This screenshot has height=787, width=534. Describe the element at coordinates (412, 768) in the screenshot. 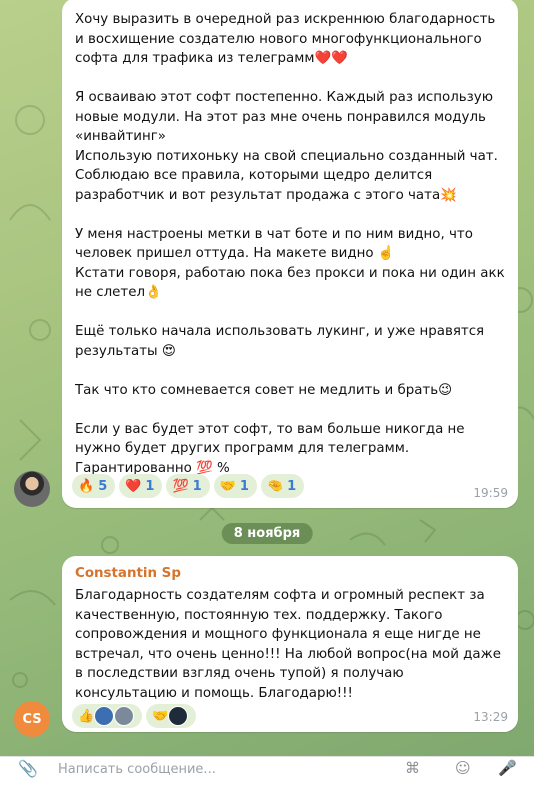

I see `command-icon: ⌘` at that location.